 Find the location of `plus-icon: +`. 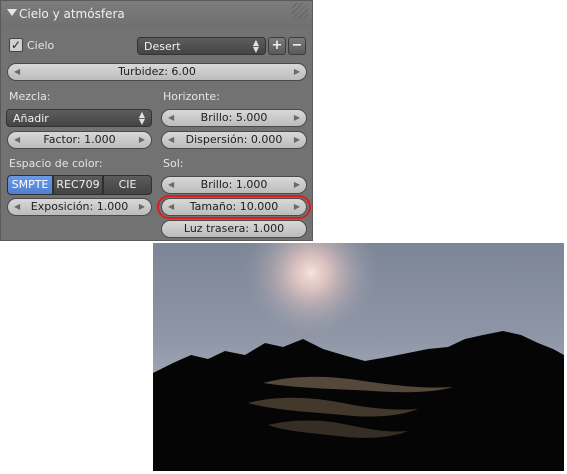

plus-icon: + is located at coordinates (277, 45).